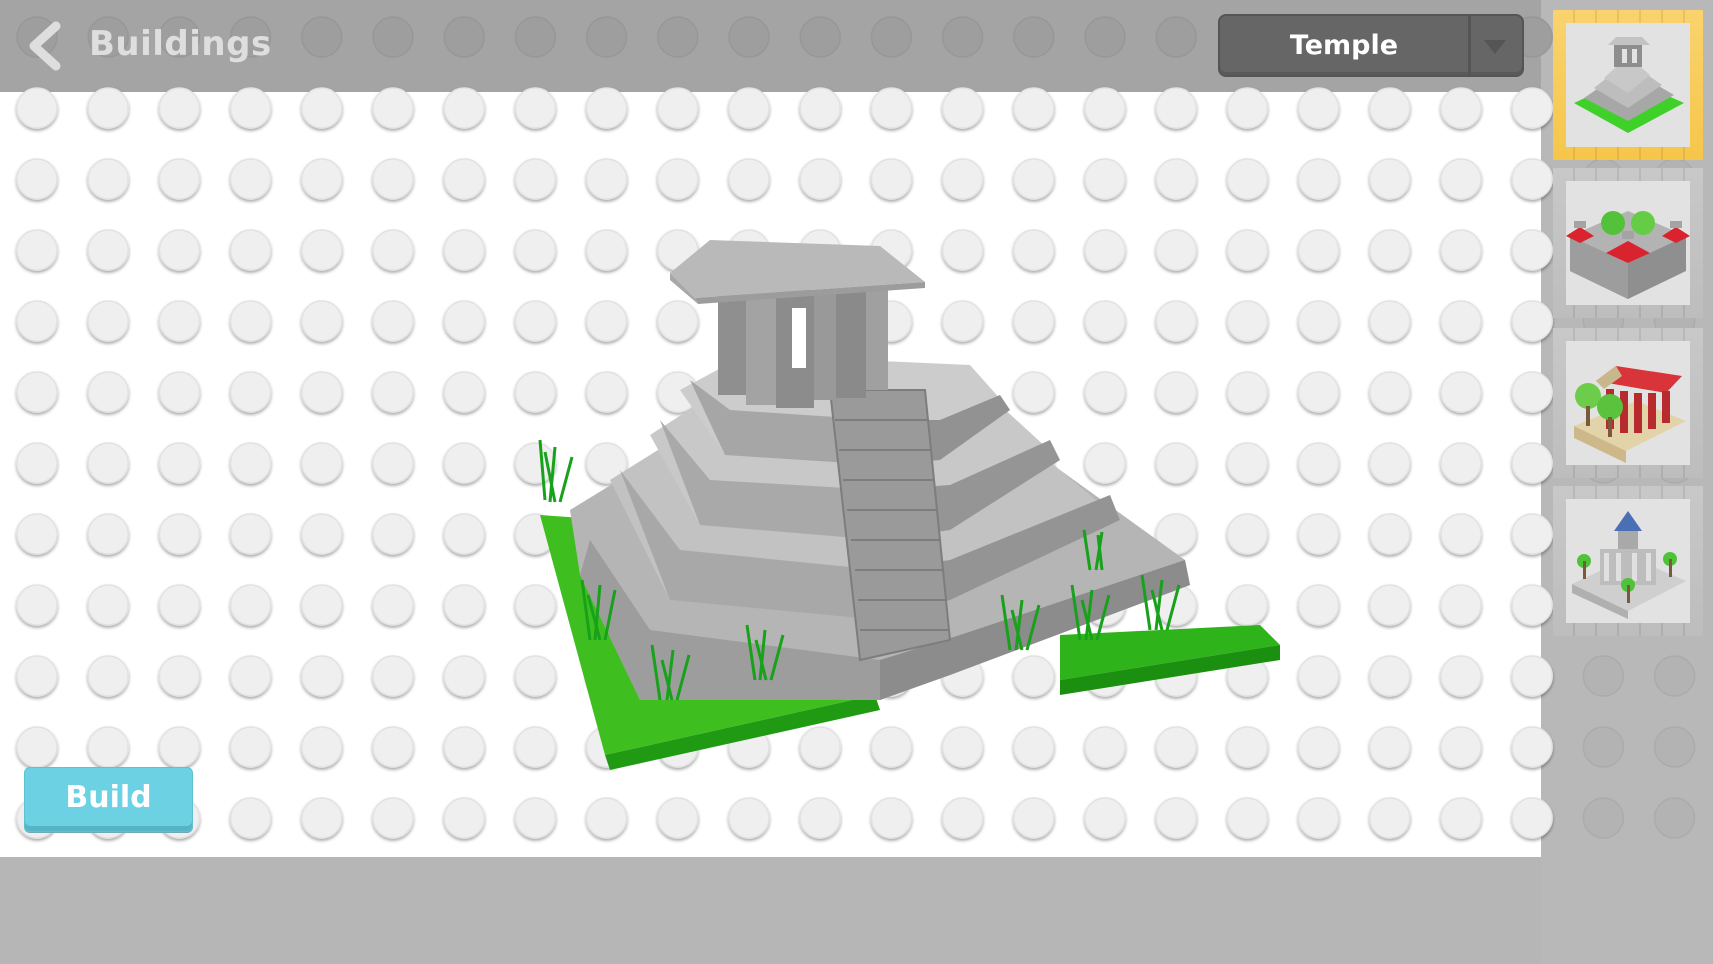 The width and height of the screenshot is (1713, 964). I want to click on thumbnail-fortress, so click(1628, 243).